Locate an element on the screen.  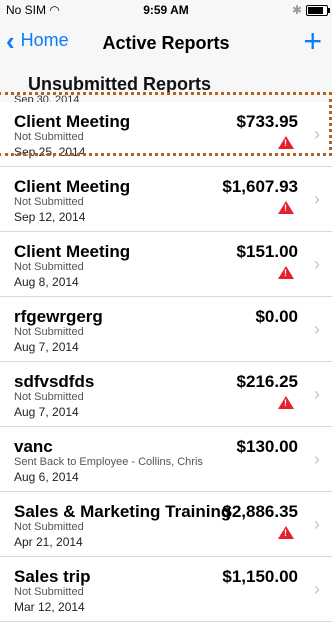
report-amount: $733.95 is located at coordinates (267, 121).